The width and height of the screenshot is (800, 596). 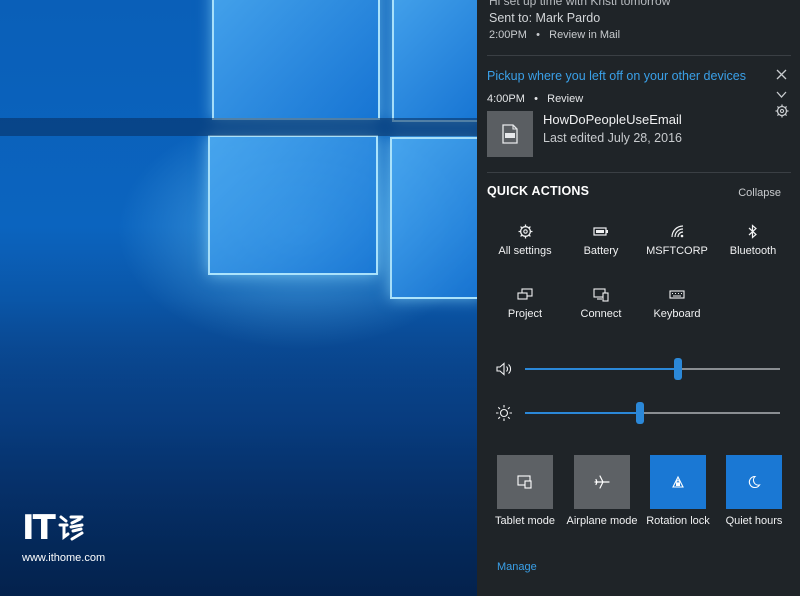 I want to click on tablet-mode-icon, so click(x=524, y=482).